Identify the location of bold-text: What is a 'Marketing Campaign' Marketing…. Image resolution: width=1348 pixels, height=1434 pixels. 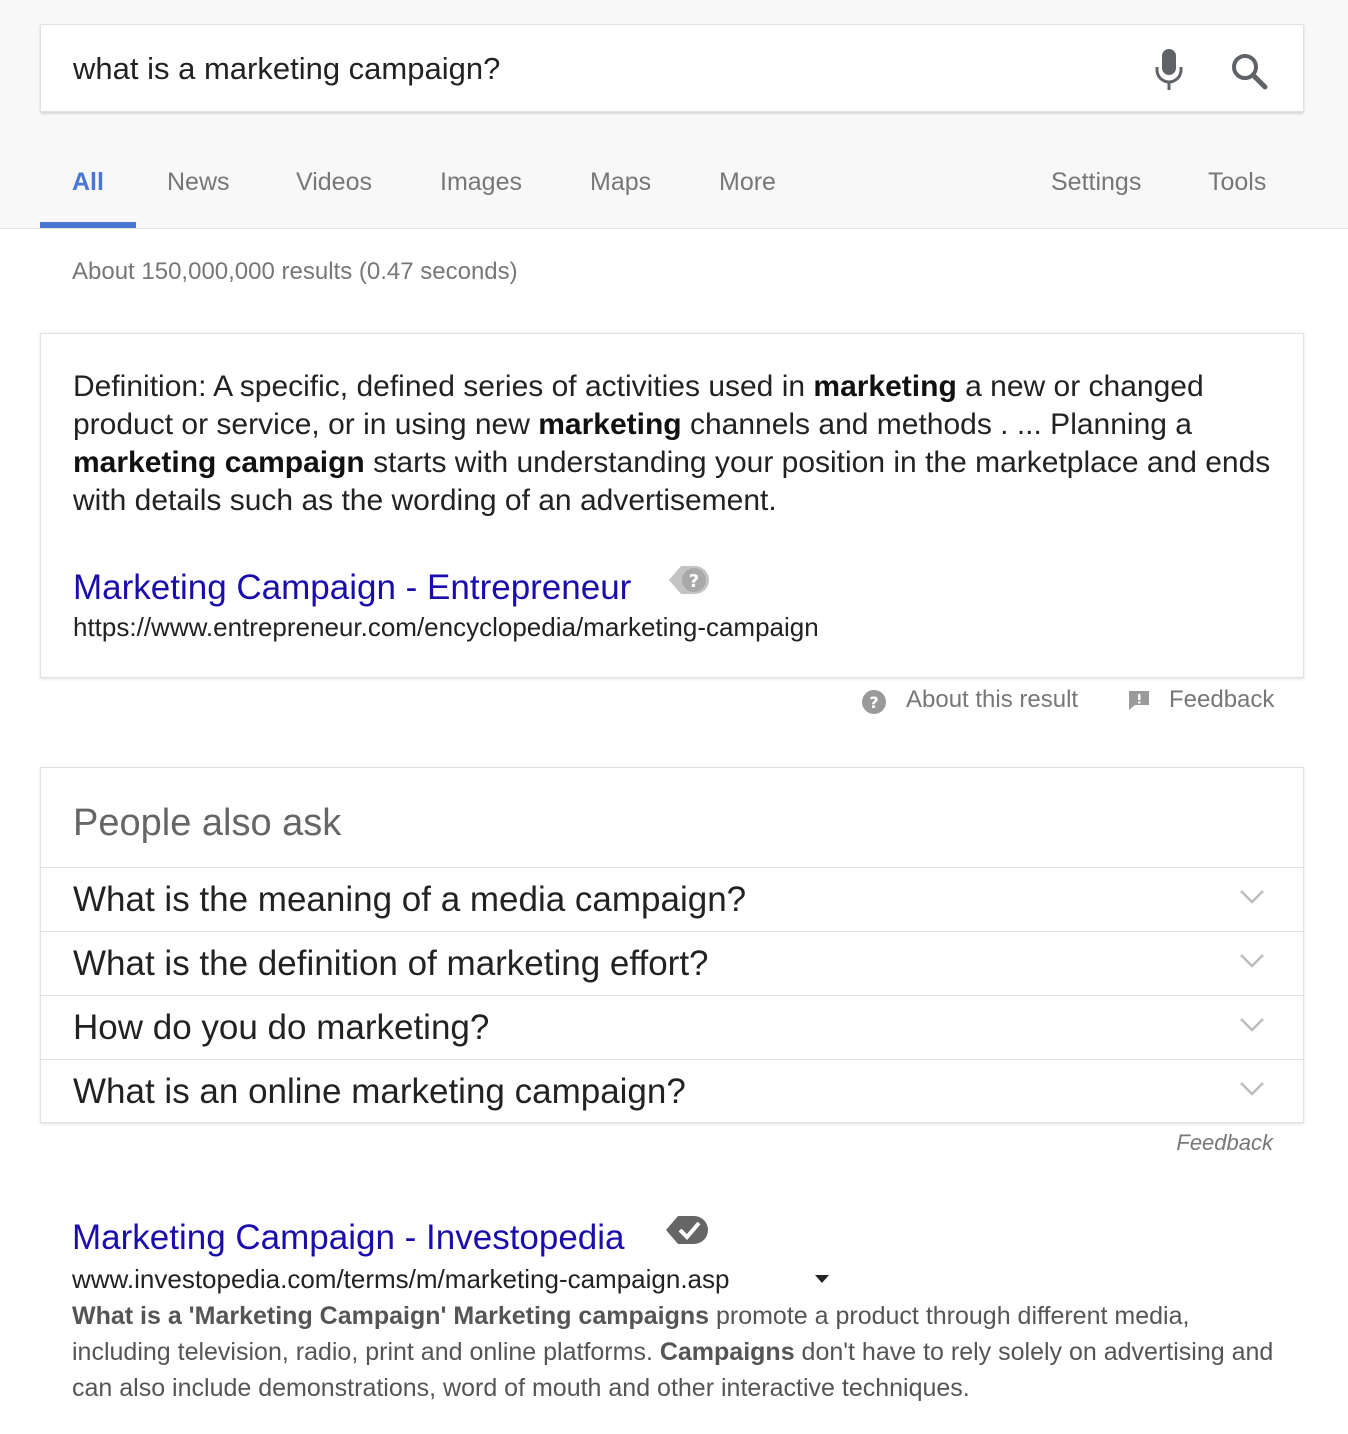
(391, 1316).